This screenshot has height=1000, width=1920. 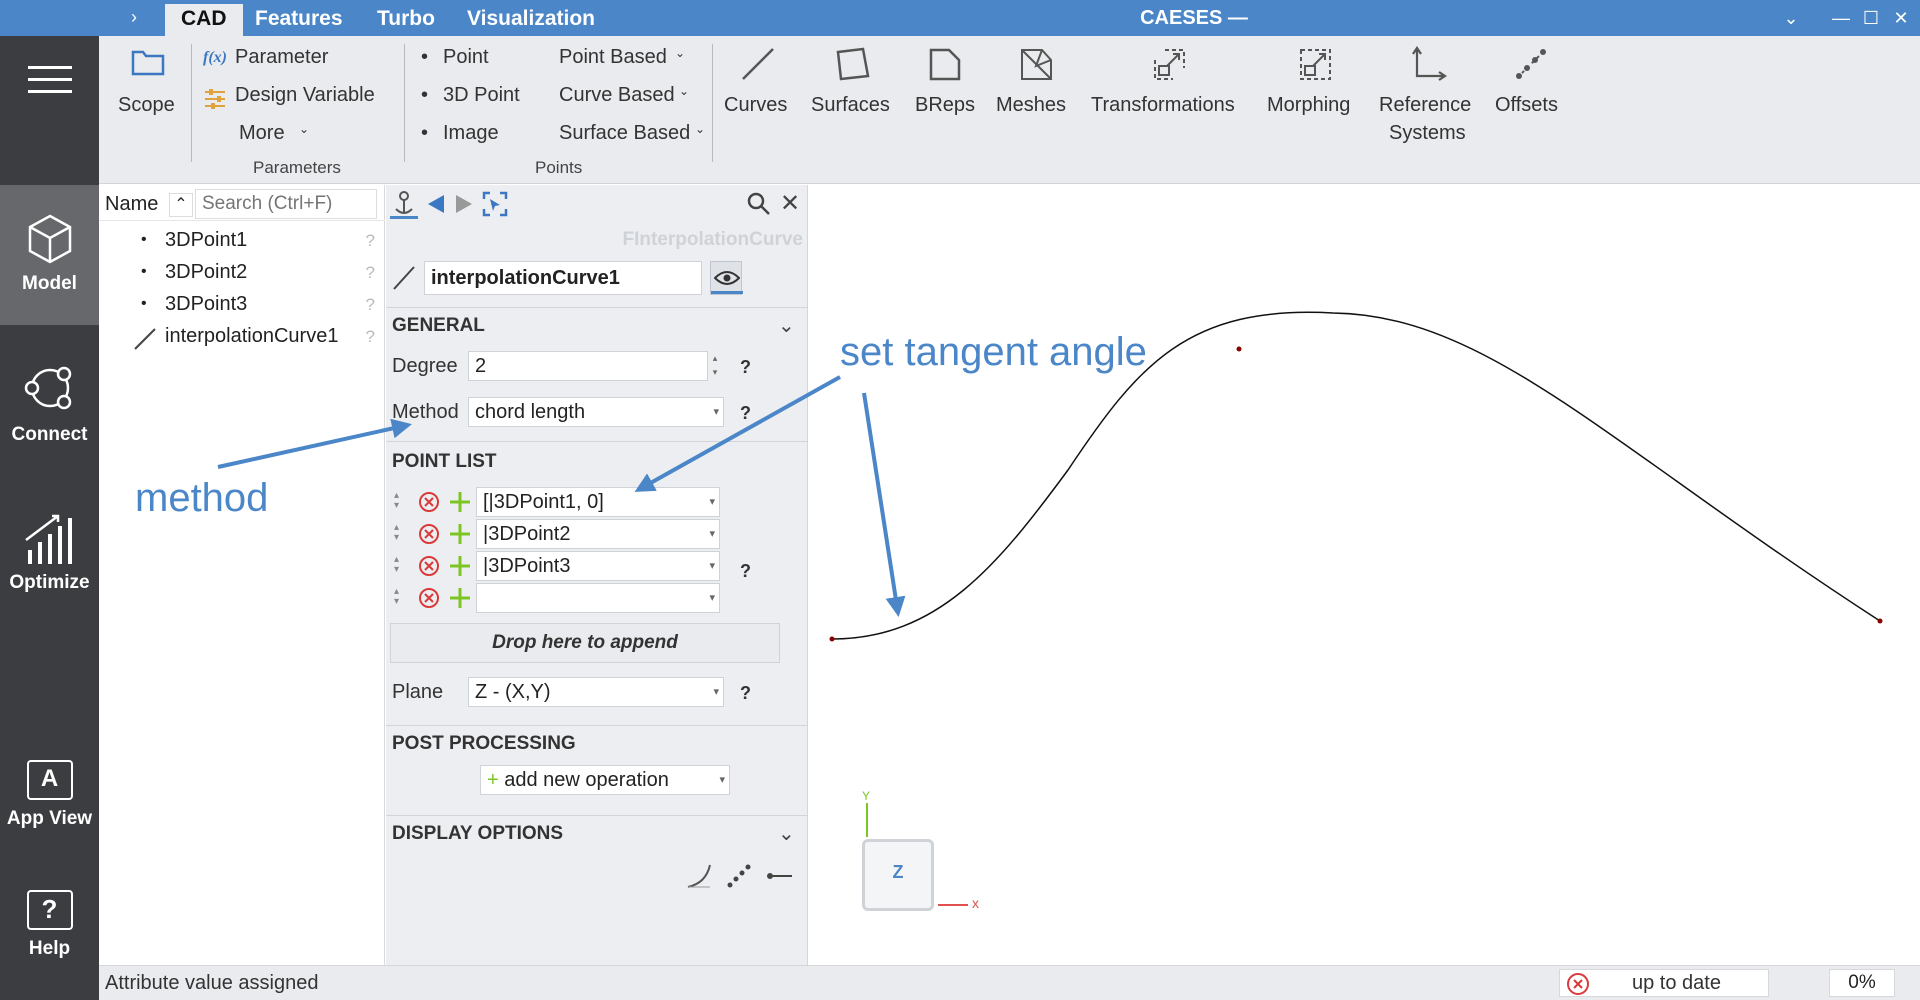 I want to click on tree-item-3dpoint1: • 3DPoint1 ?, so click(x=242, y=244).